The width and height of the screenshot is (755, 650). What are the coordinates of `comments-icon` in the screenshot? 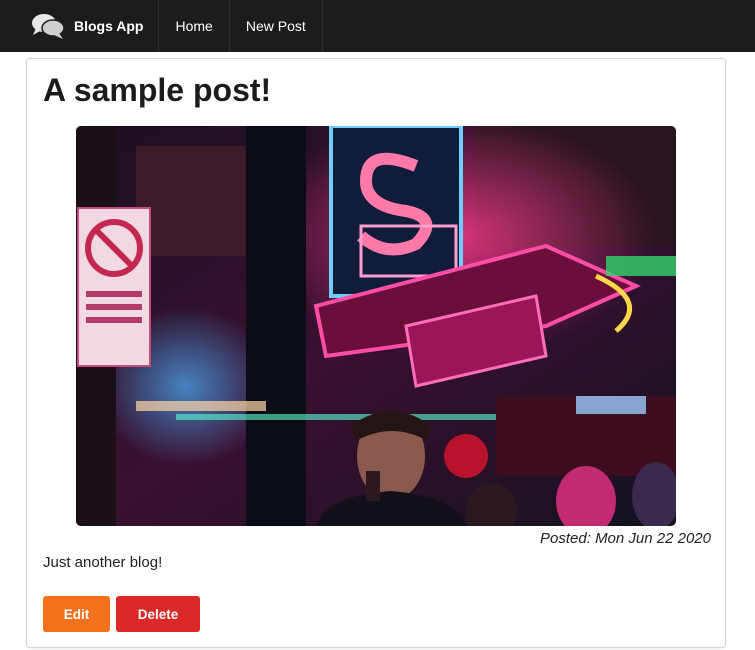 It's located at (52, 26).